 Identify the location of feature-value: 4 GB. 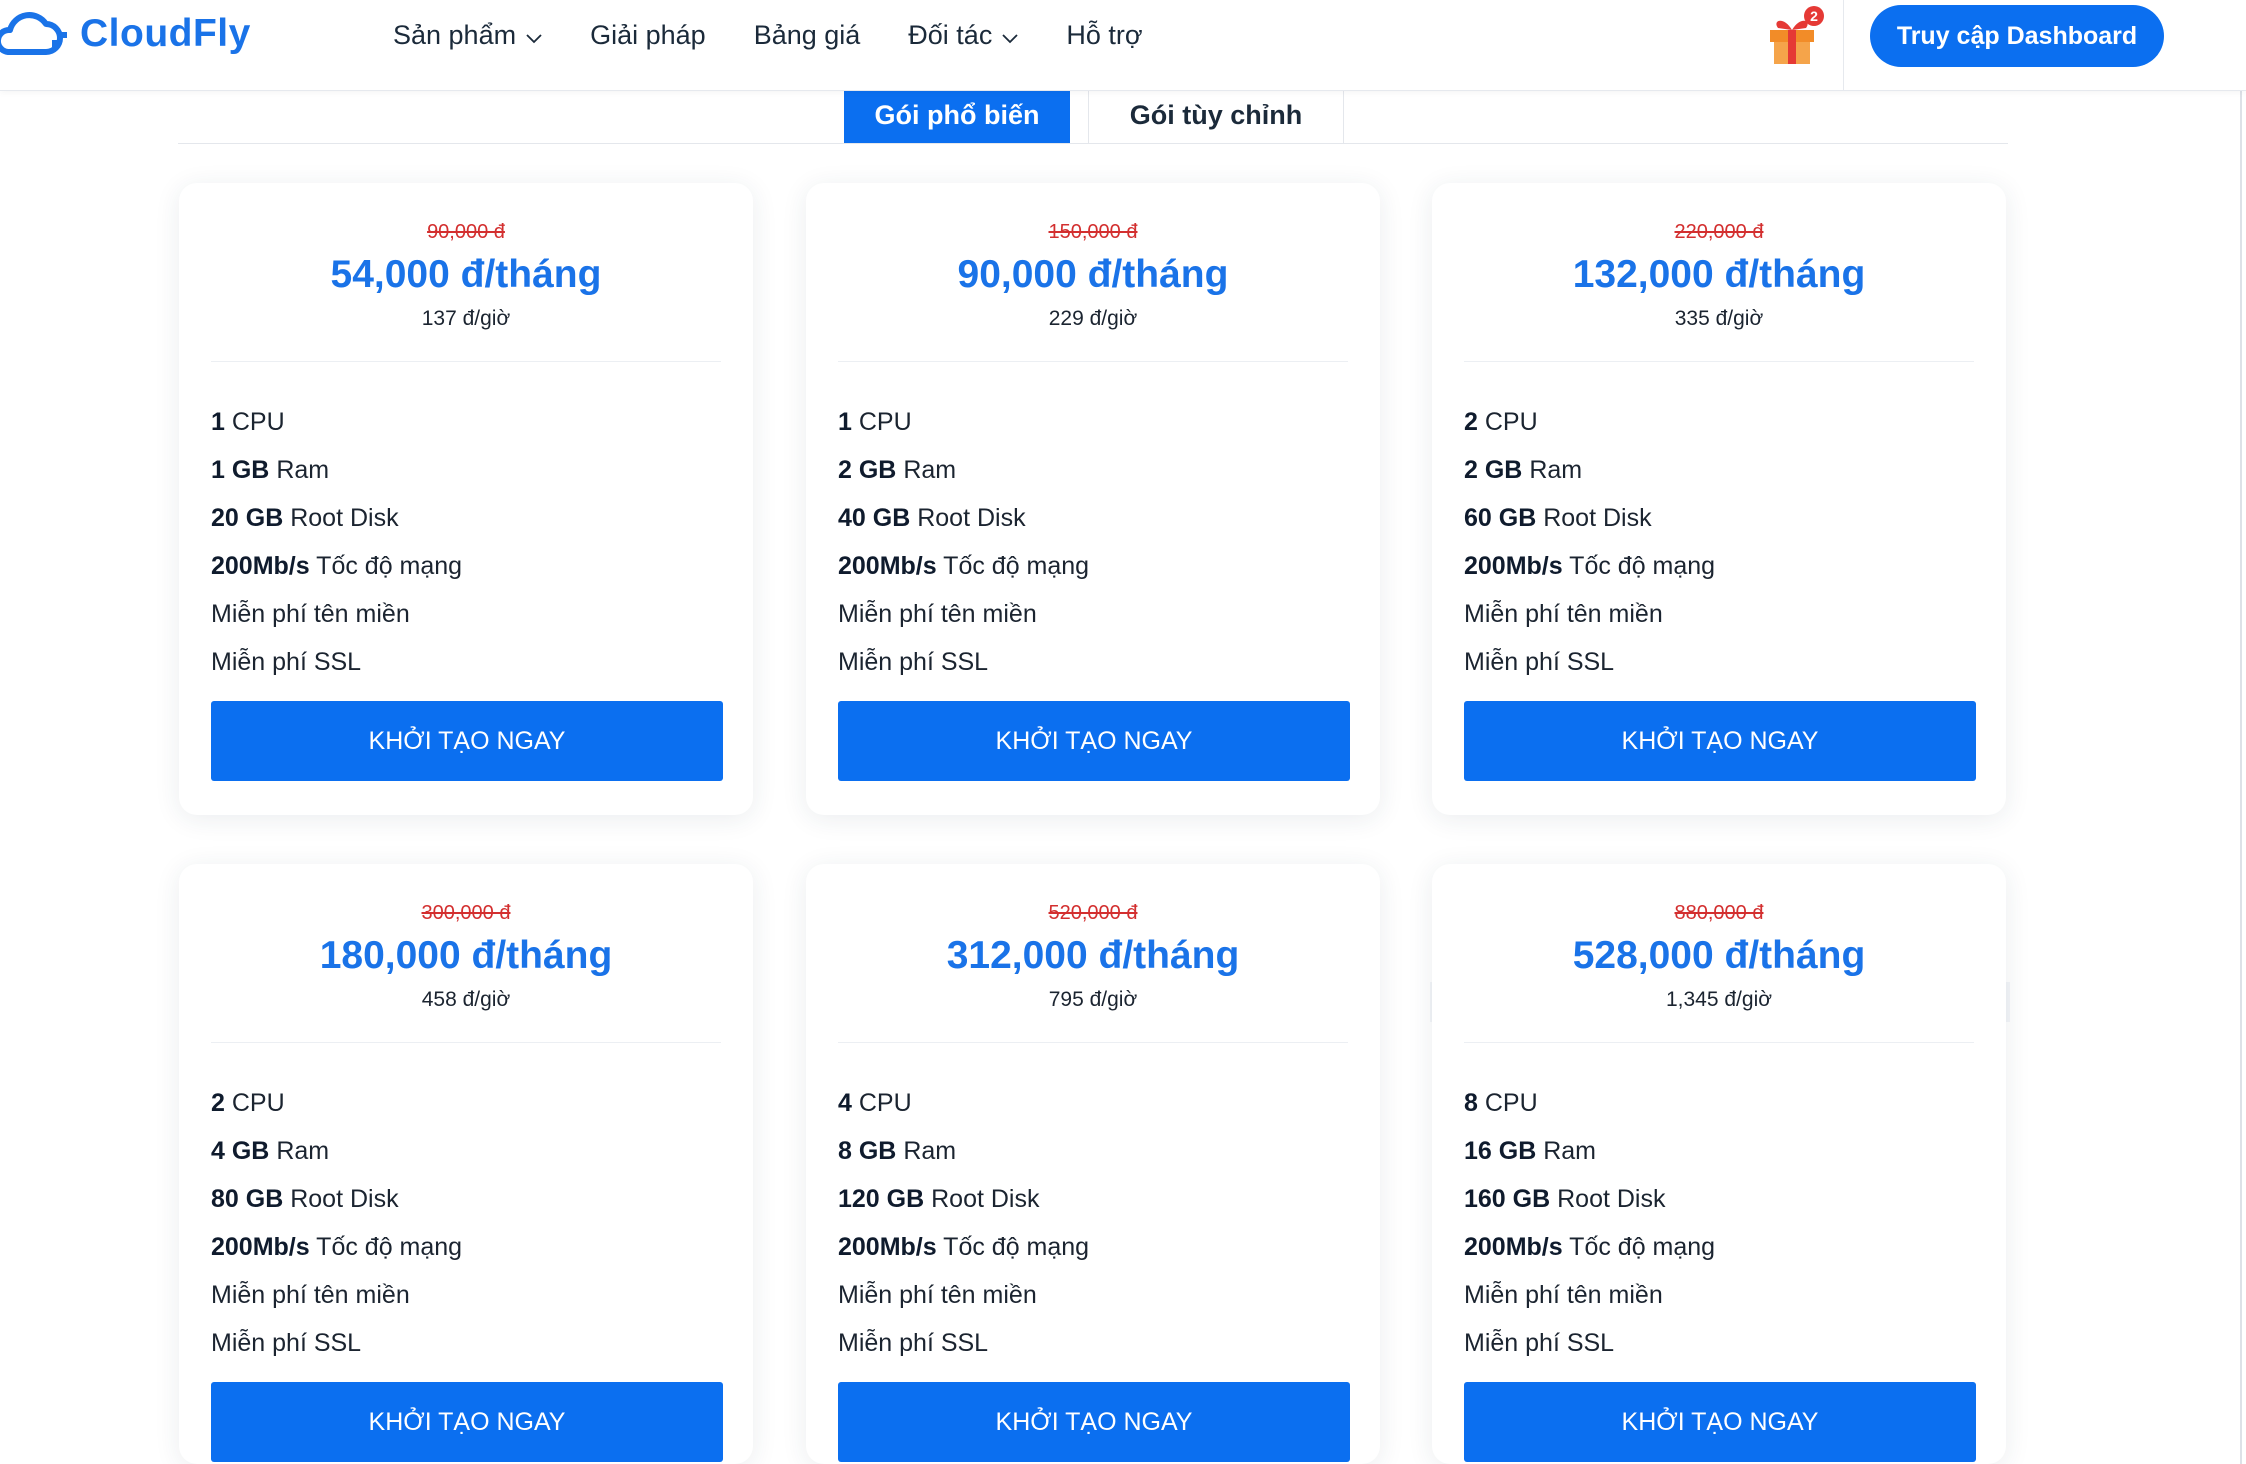
(240, 1151).